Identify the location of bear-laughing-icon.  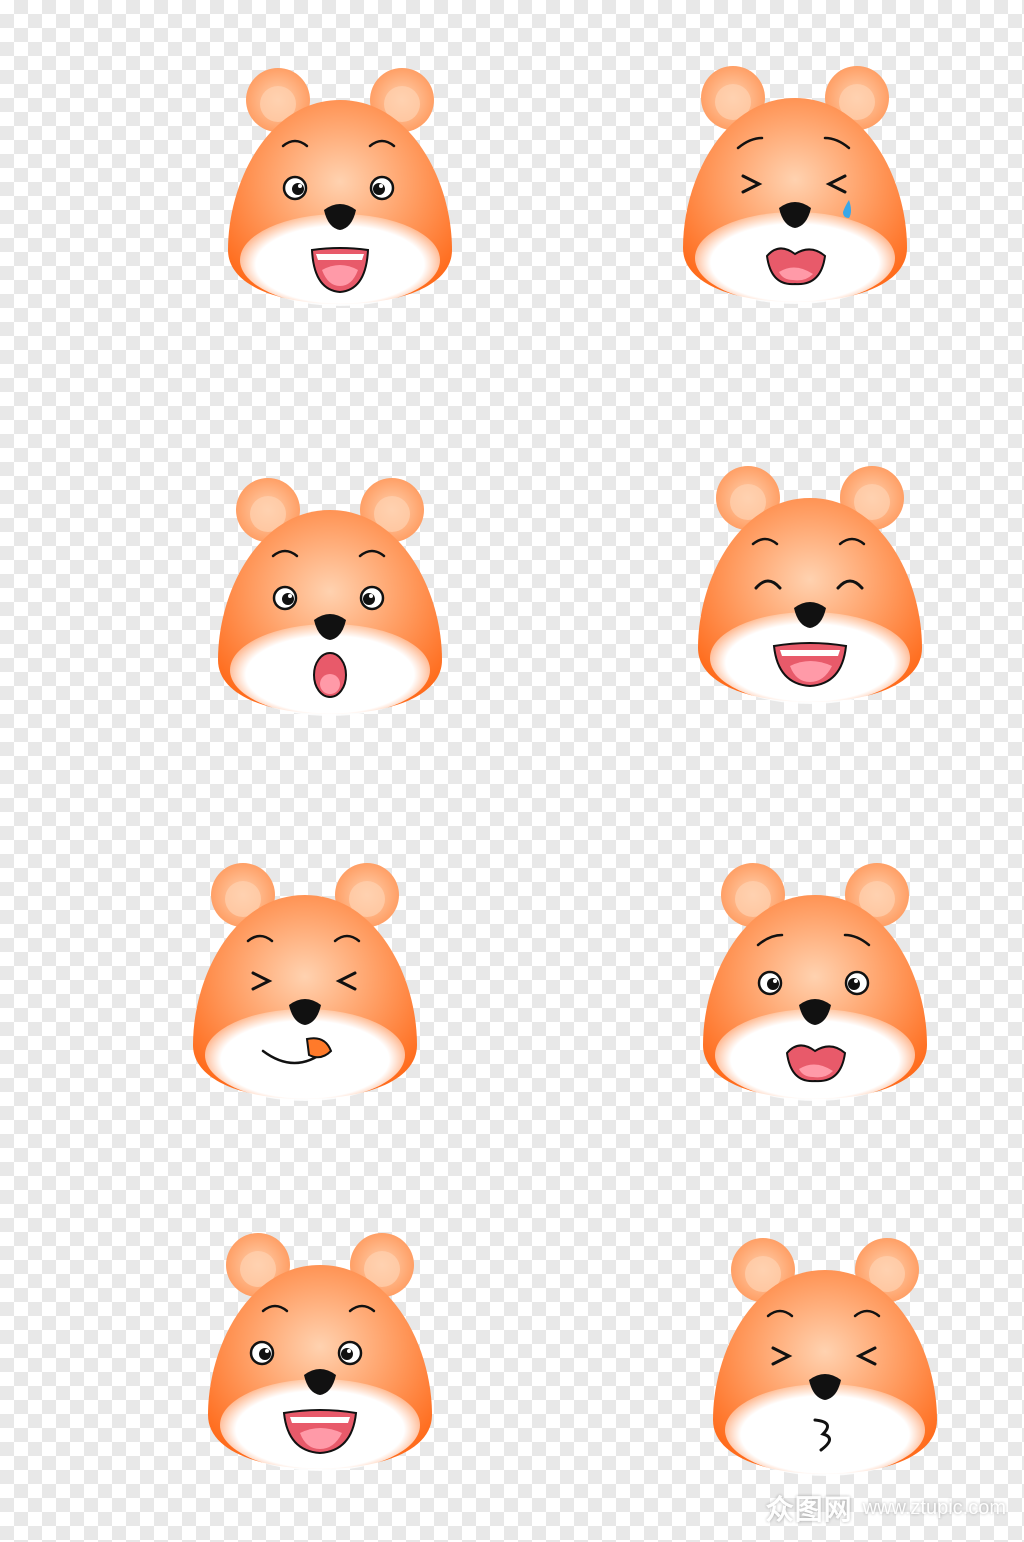
(810, 583).